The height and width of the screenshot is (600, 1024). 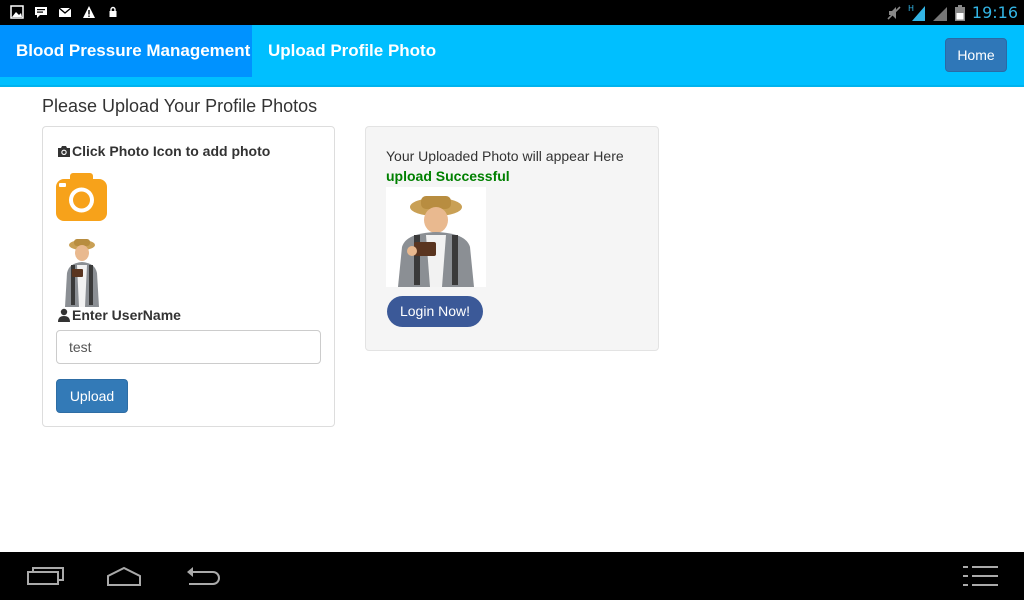 I want to click on svg-text: H, so click(x=911, y=8).